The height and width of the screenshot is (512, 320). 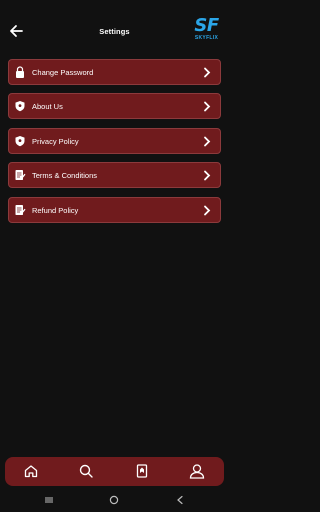 I want to click on menu-item-label: Privacy Policy, so click(x=55, y=141).